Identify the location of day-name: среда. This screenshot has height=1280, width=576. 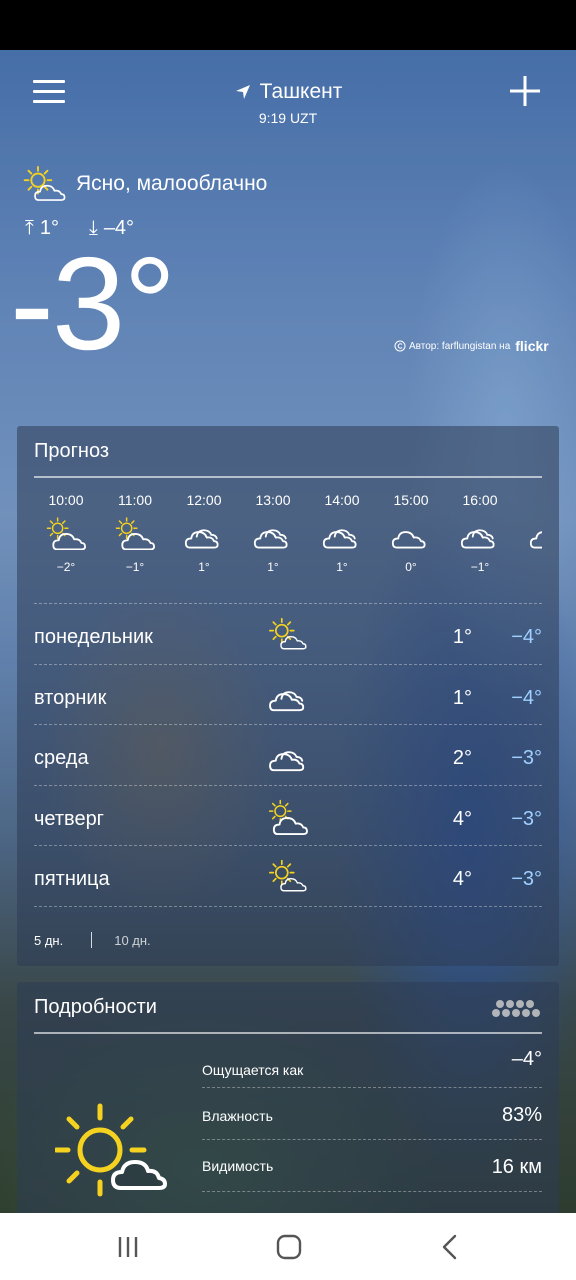
(61, 758).